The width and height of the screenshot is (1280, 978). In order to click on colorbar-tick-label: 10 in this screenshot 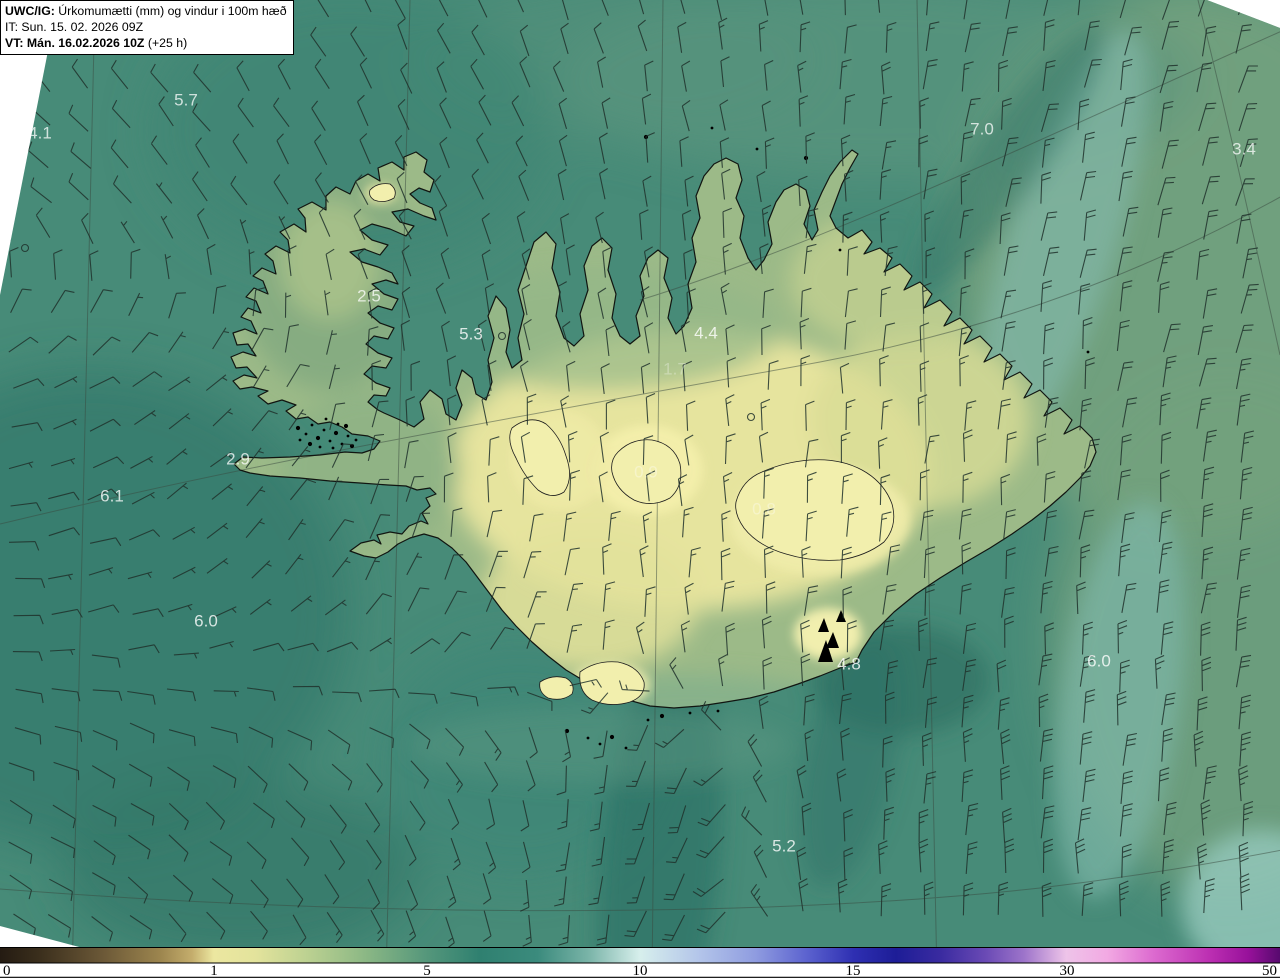, I will do `click(640, 970)`.